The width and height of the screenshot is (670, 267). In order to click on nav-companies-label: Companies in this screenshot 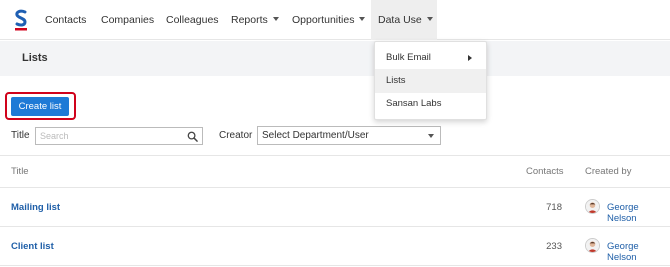, I will do `click(128, 20)`.